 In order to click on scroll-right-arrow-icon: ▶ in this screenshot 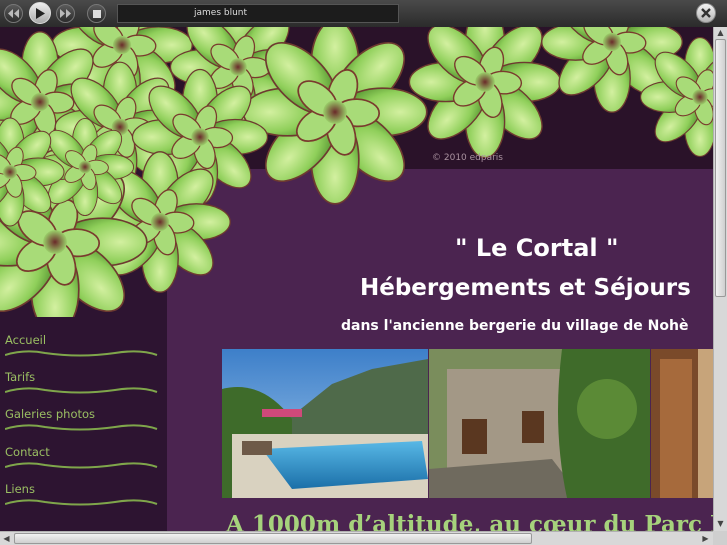, I will do `click(705, 538)`.